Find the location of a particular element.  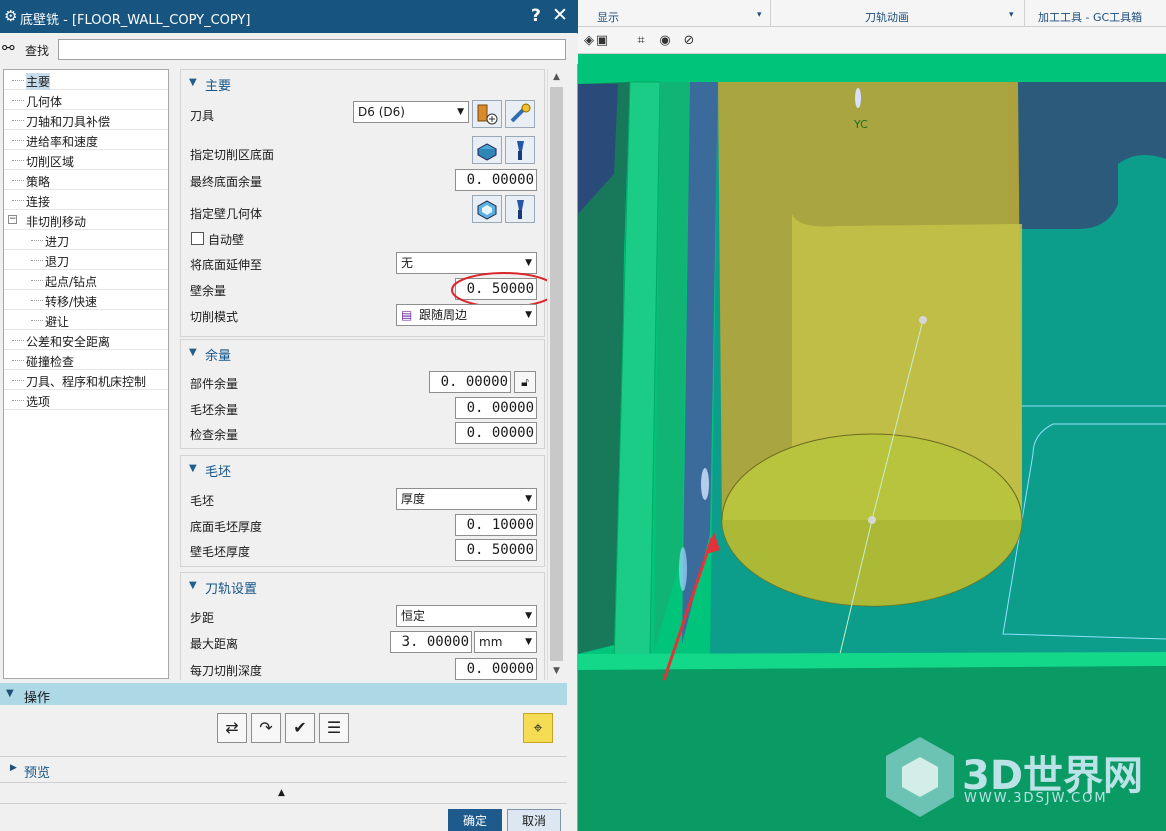

new-tool-button is located at coordinates (487, 114).